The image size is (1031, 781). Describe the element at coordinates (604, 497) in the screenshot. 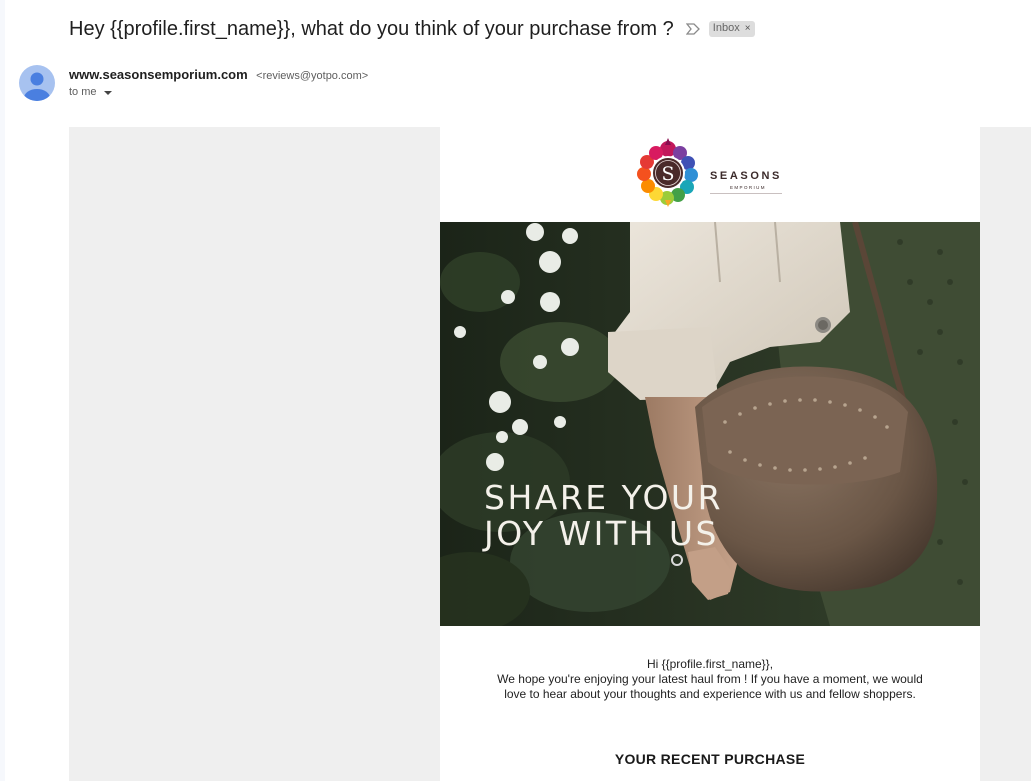

I see `hero-headline-line1: SHARE YOUR` at that location.